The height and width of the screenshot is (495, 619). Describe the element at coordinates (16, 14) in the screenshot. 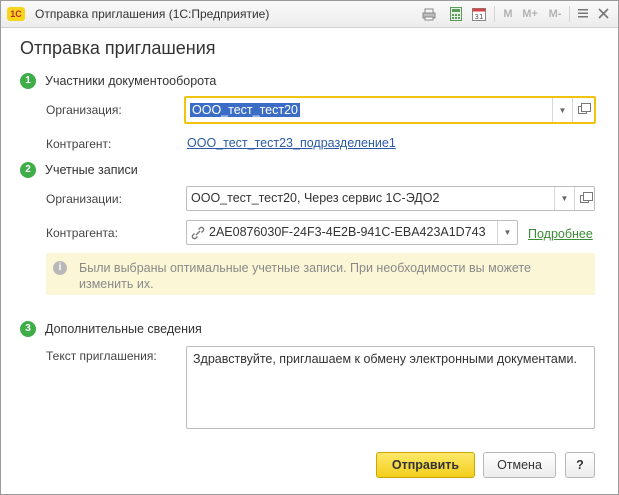

I see `app-logo-icon: 1С` at that location.